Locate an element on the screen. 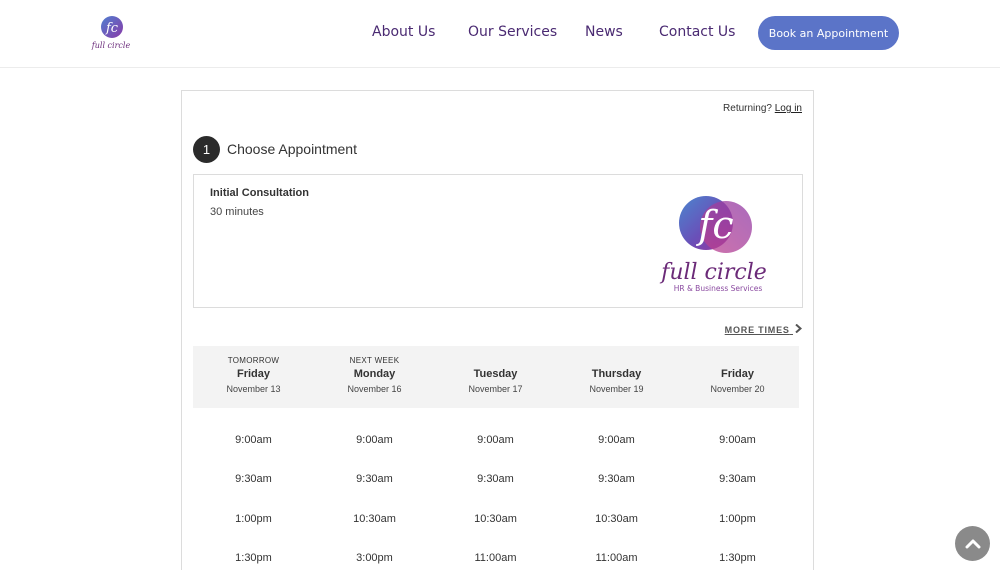  day-column-header: Tuesday November 17 is located at coordinates (495, 377).